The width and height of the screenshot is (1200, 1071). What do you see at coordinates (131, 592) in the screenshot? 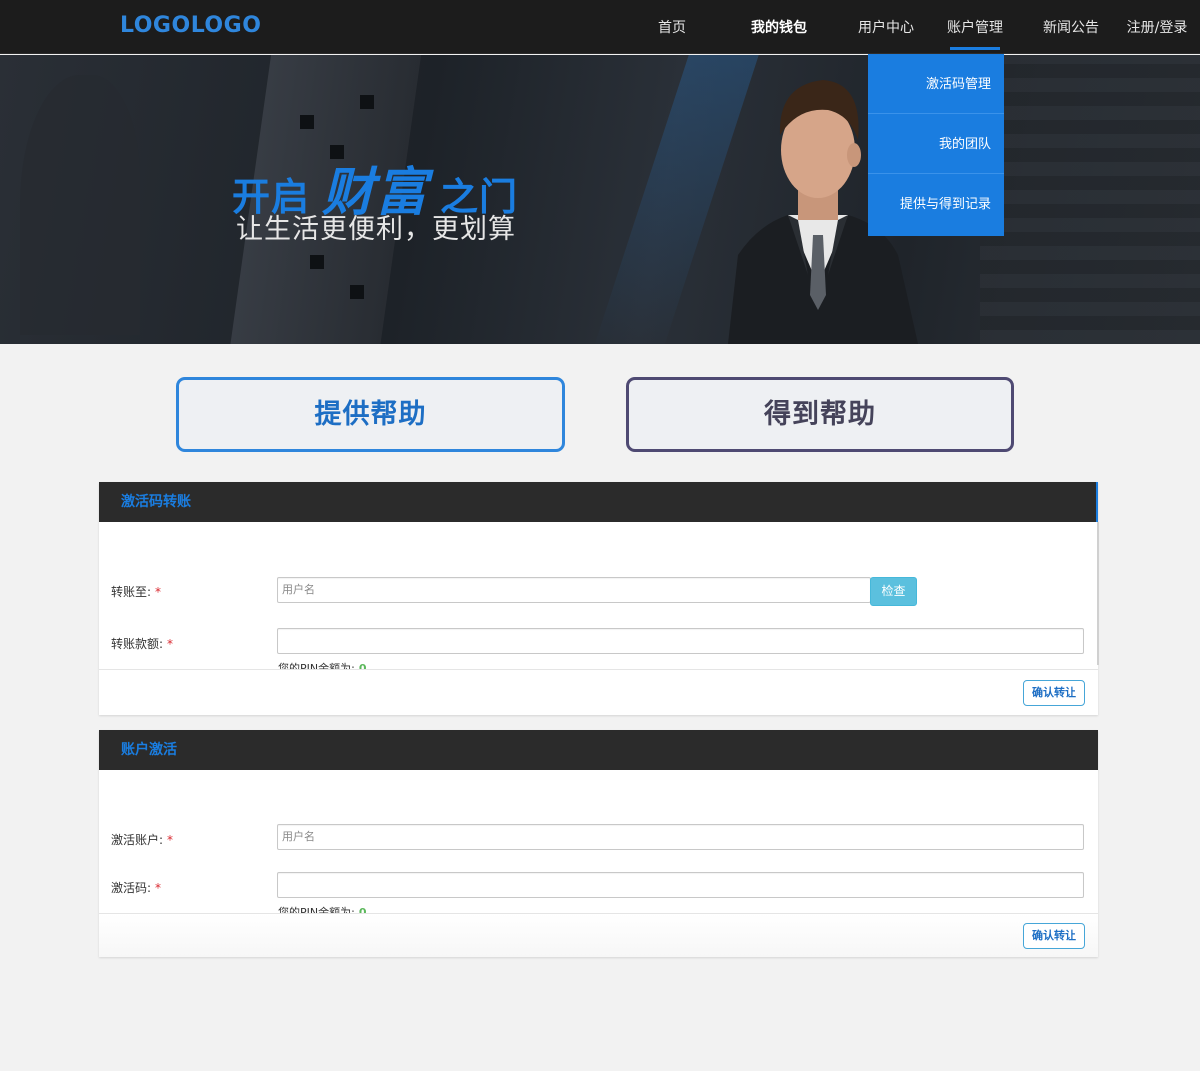
I see `transfer-to-label-text: 转账至:` at bounding box center [131, 592].